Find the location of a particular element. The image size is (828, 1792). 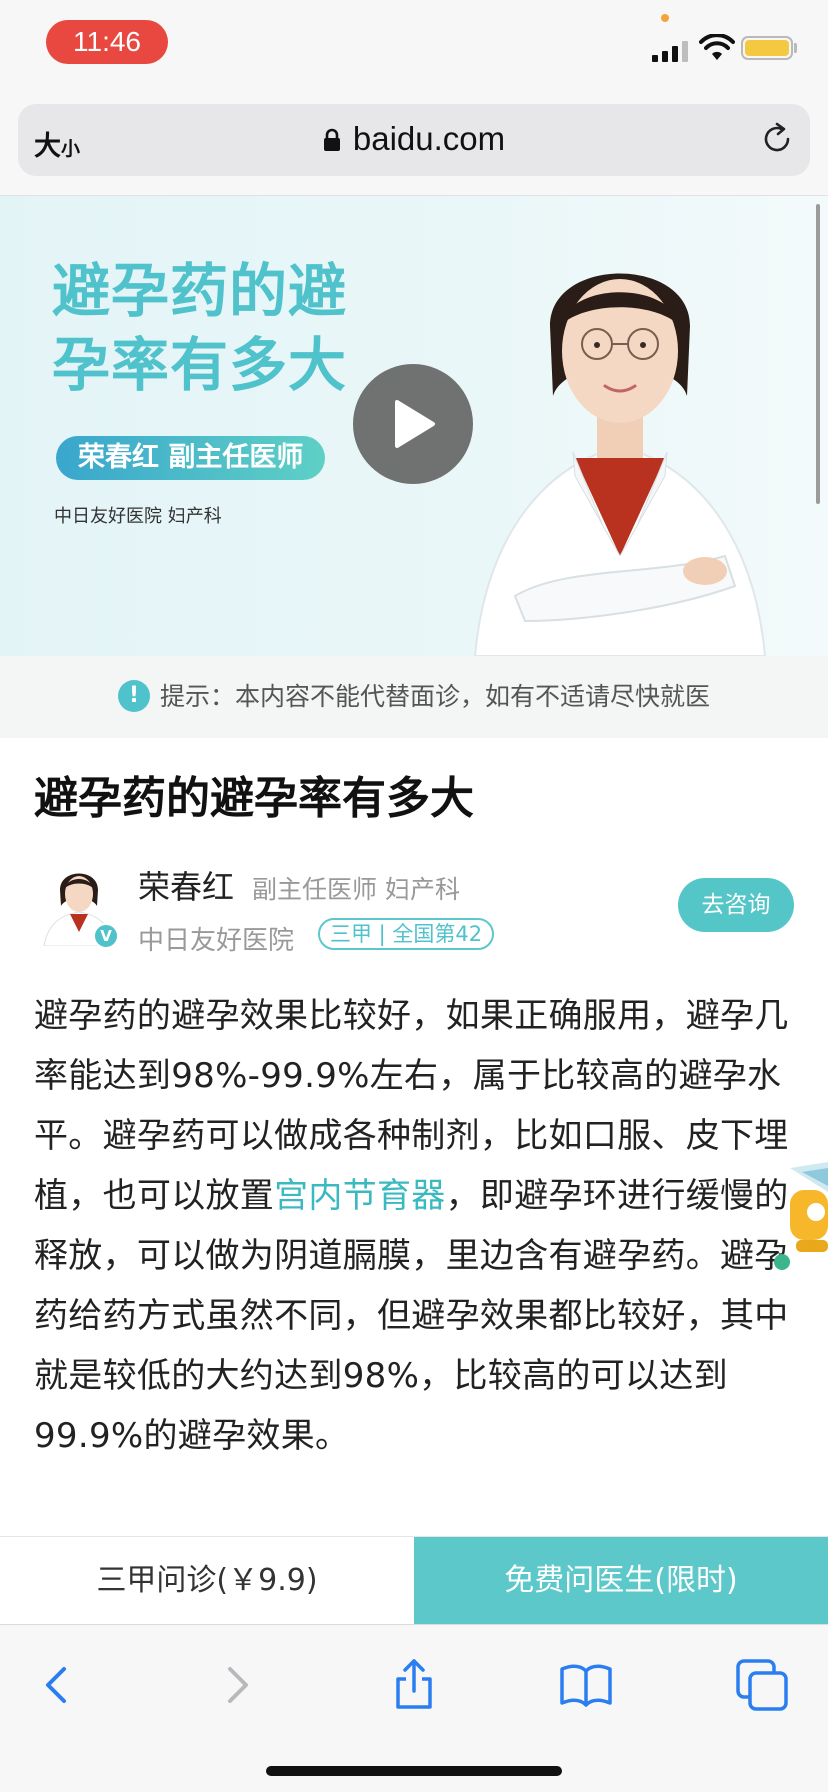

notice-text: 提示：本内容不能代替面诊，如有不适请尽快就医 is located at coordinates (434, 696).